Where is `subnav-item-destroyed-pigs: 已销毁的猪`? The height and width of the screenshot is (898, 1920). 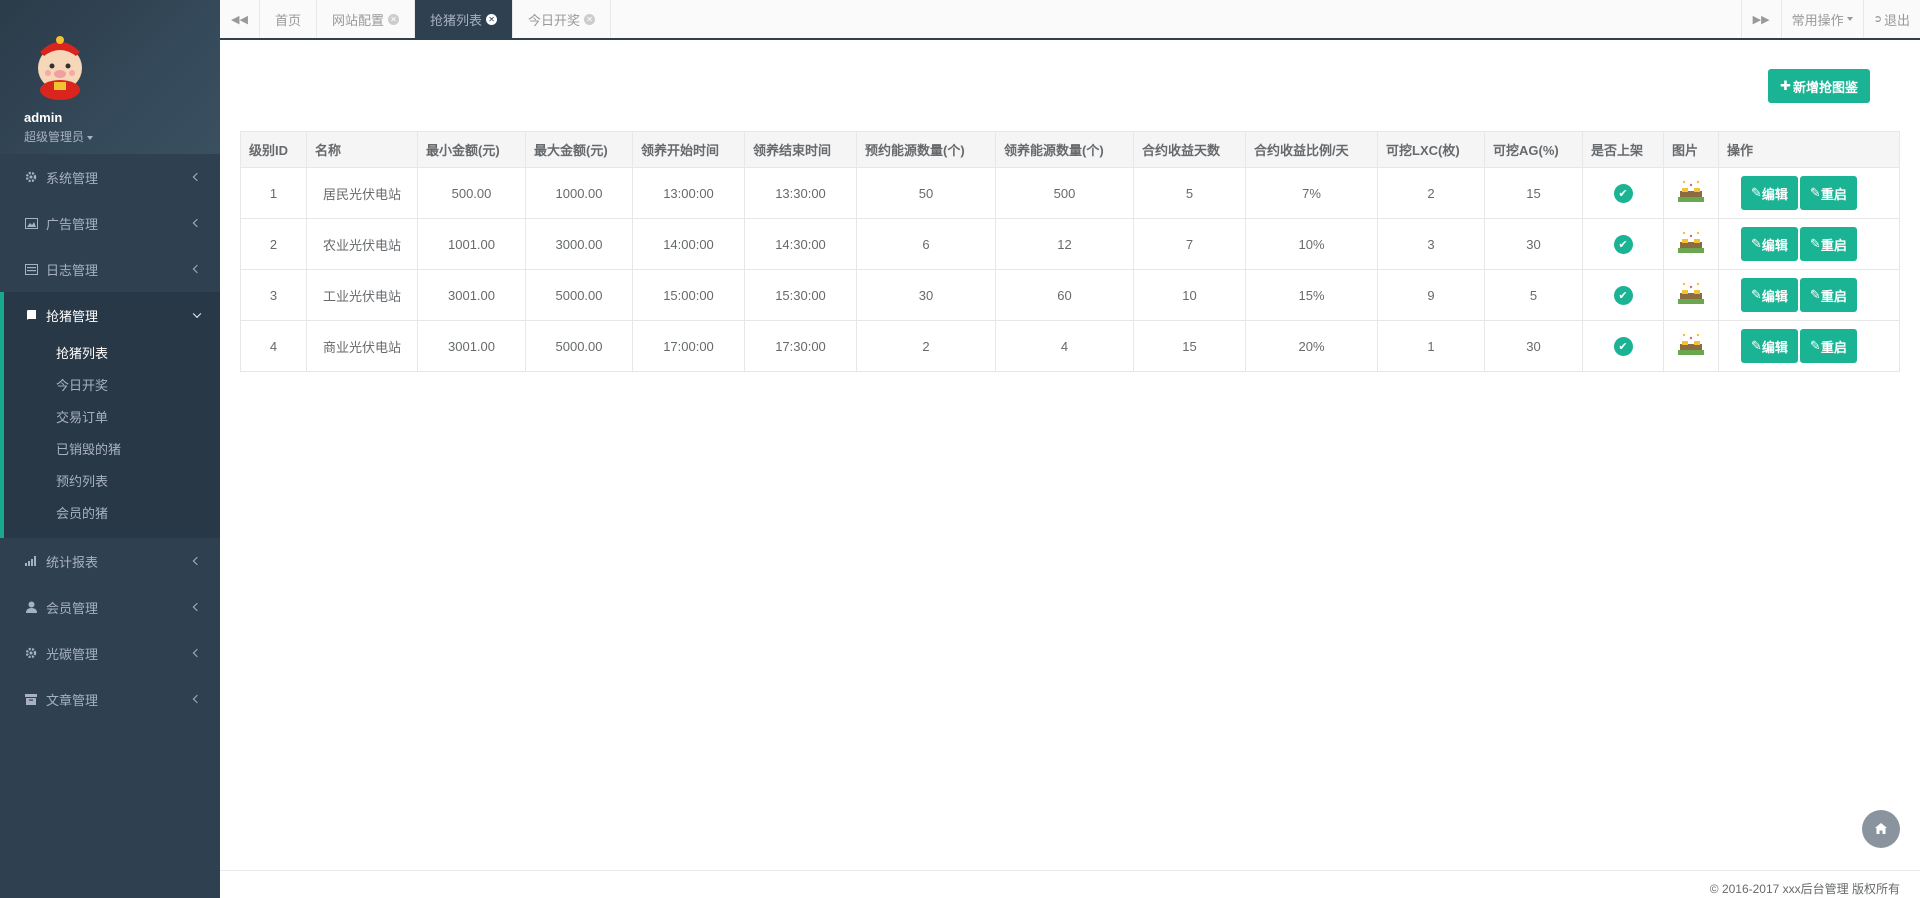
subnav-item-destroyed-pigs: 已销毁的猪 is located at coordinates (112, 450).